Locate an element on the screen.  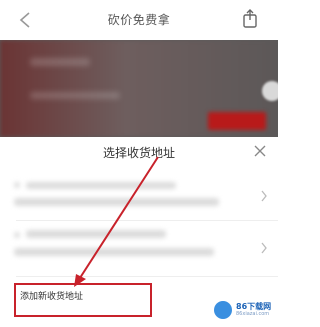
watermark-logo is located at coordinates (223, 310).